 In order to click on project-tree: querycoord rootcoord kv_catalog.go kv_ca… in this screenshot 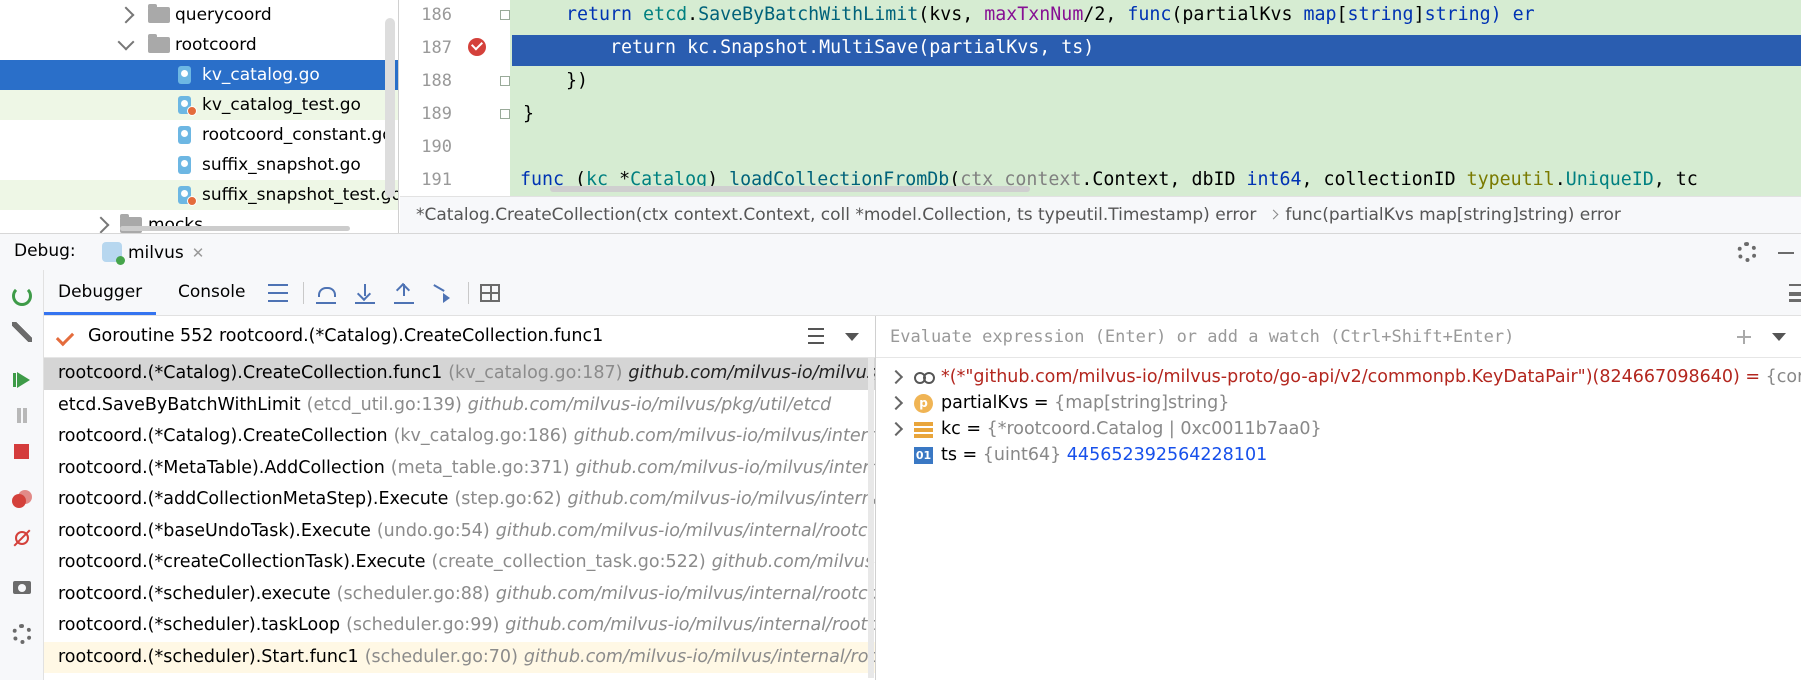, I will do `click(199, 116)`.